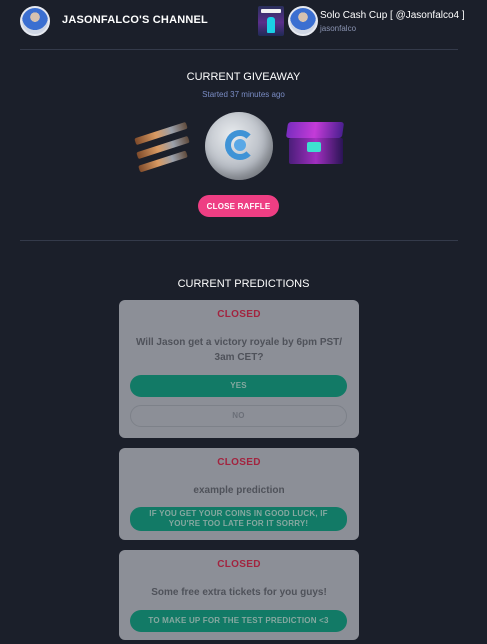  Describe the element at coordinates (238, 416) in the screenshot. I see `option-no-button: NO` at that location.